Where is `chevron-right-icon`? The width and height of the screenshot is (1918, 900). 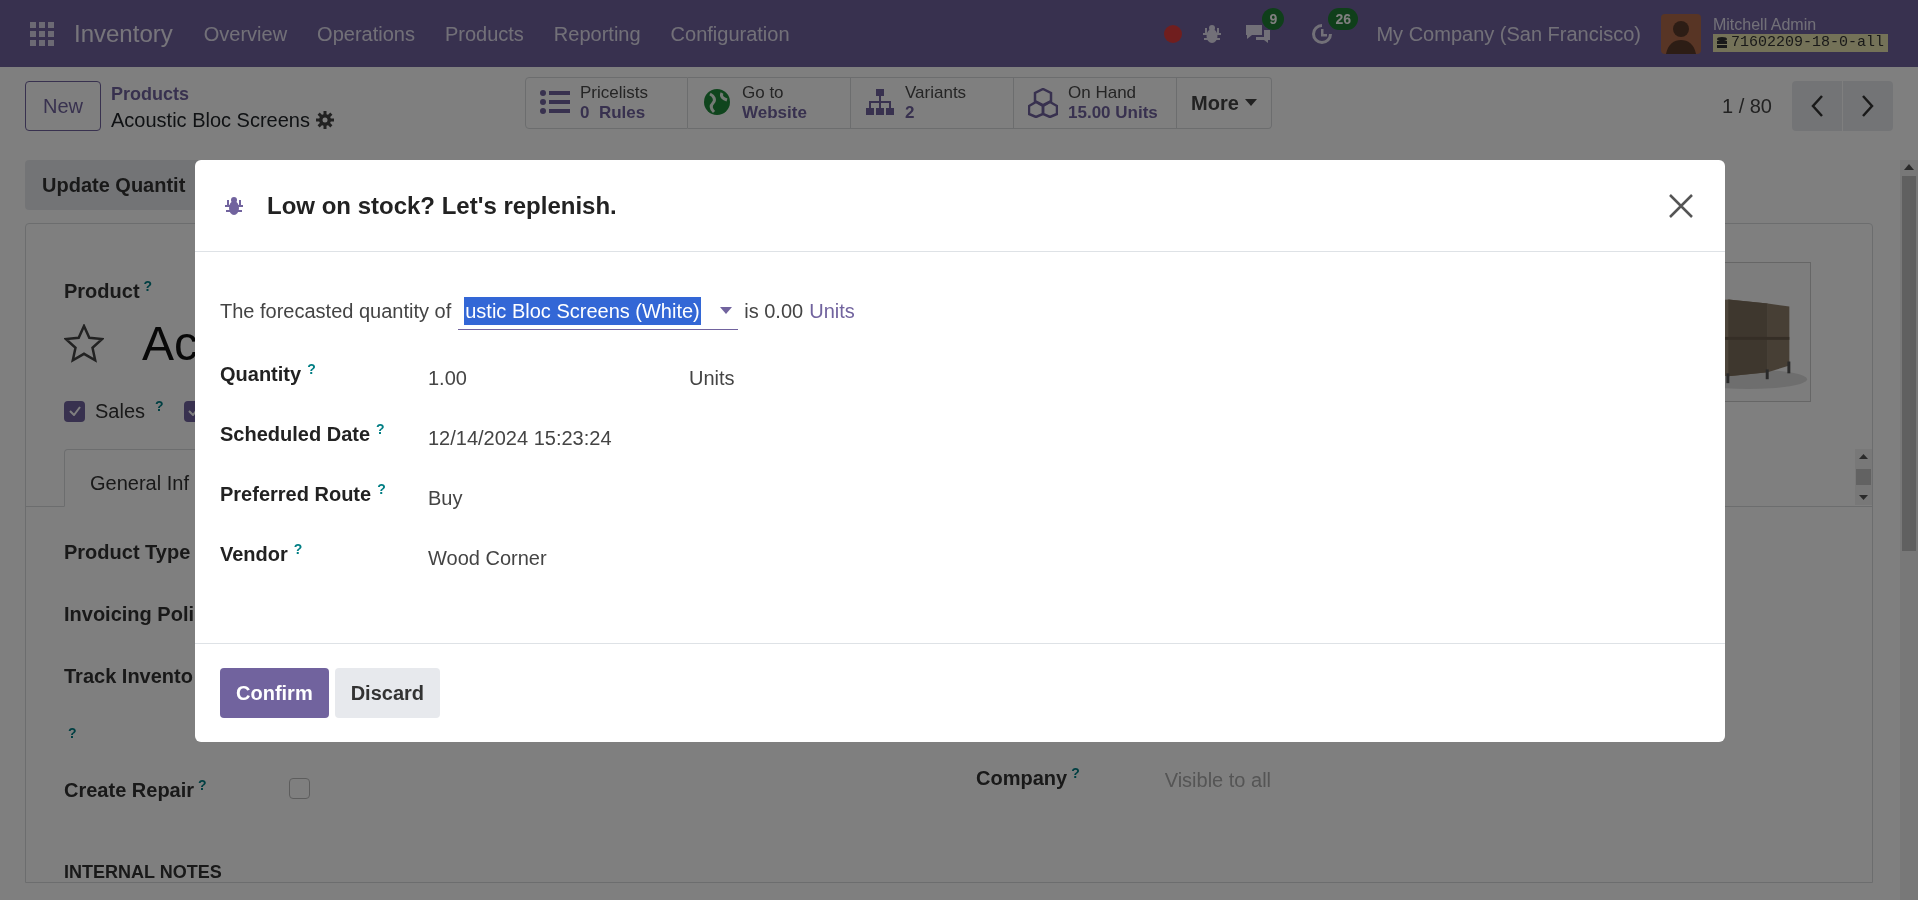 chevron-right-icon is located at coordinates (1868, 106).